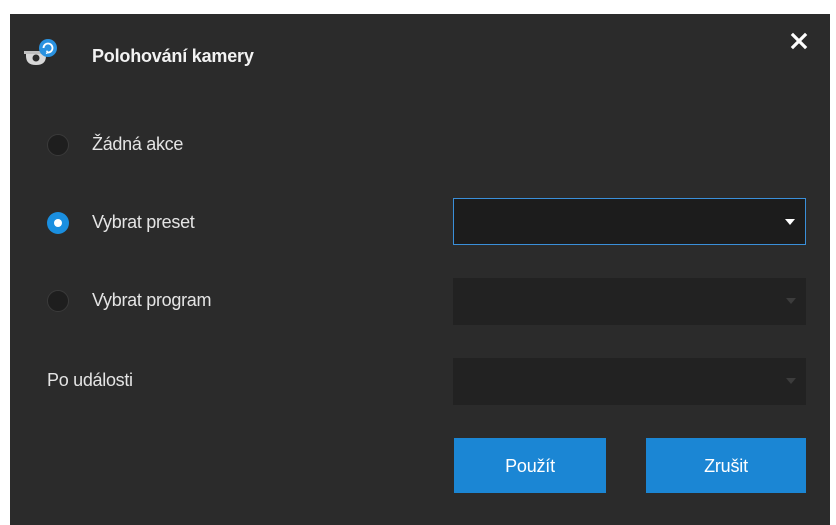  What do you see at coordinates (420, 53) in the screenshot?
I see `dialog-title-bar: Polohování kamery` at bounding box center [420, 53].